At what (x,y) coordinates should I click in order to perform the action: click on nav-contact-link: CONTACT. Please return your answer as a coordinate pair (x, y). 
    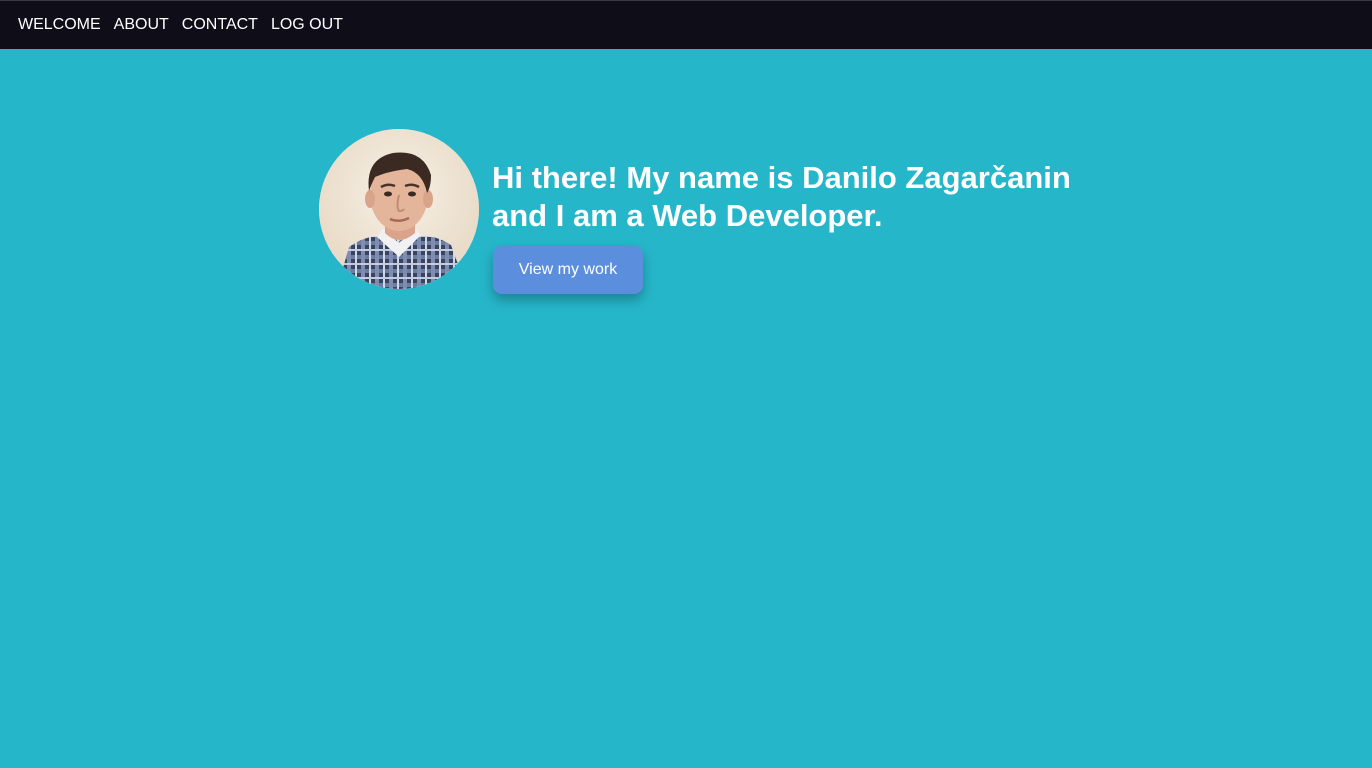
    Looking at the image, I should click on (220, 25).